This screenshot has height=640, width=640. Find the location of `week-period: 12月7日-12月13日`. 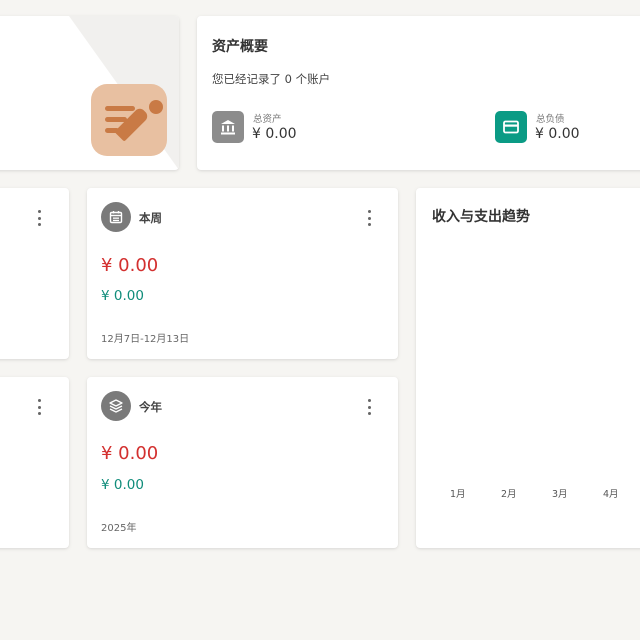

week-period: 12月7日-12月13日 is located at coordinates (145, 339).